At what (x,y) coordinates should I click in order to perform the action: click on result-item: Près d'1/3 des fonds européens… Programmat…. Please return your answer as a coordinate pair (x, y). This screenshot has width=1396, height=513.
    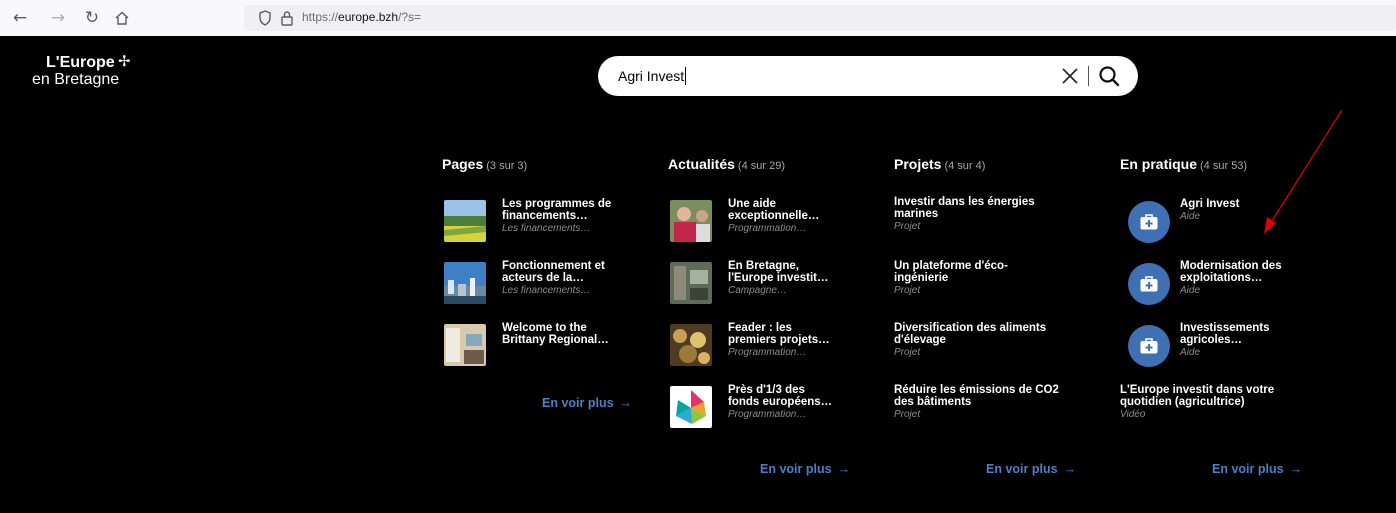
    Looking at the image, I should click on (778, 409).